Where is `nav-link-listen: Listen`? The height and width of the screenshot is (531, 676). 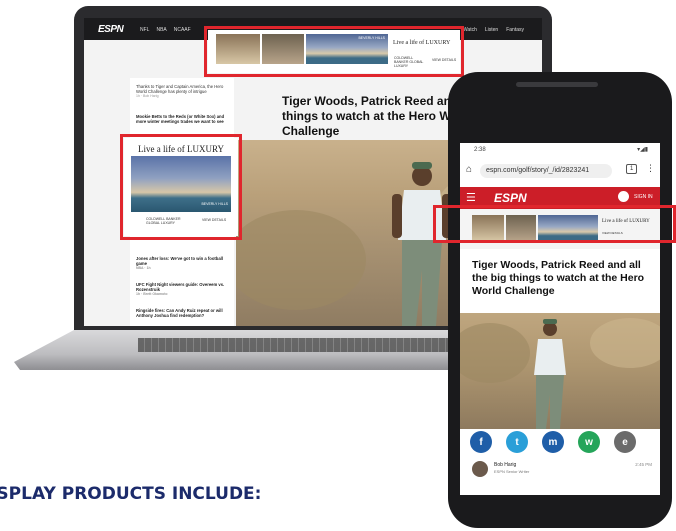 nav-link-listen: Listen is located at coordinates (491, 30).